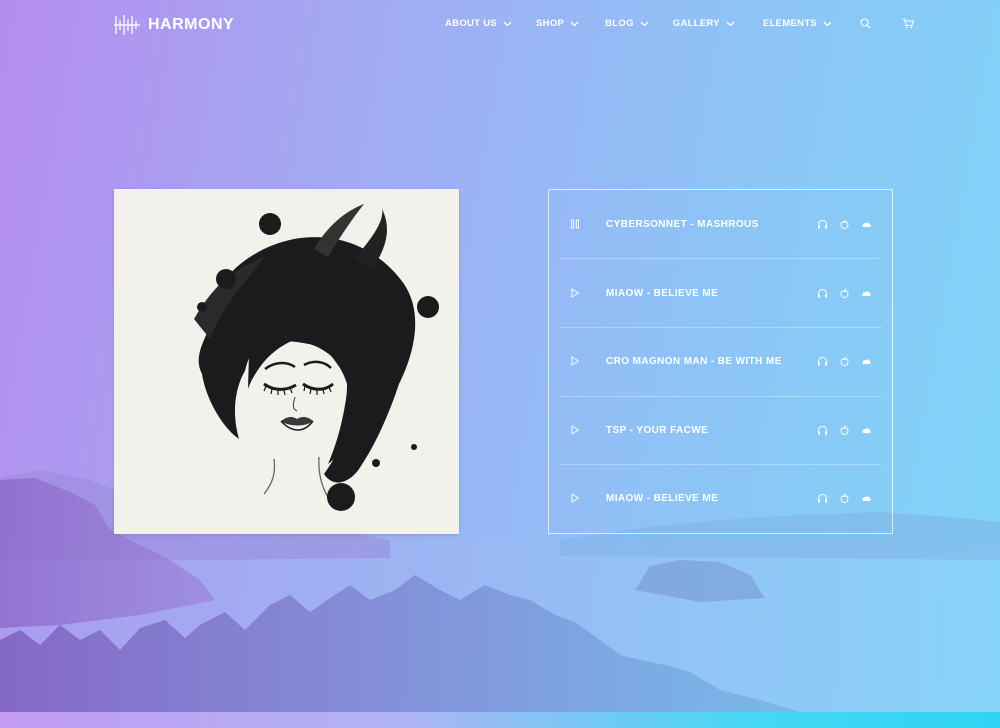 The height and width of the screenshot is (728, 1000). I want to click on nav-item-gallery: GALLERY, so click(704, 23).